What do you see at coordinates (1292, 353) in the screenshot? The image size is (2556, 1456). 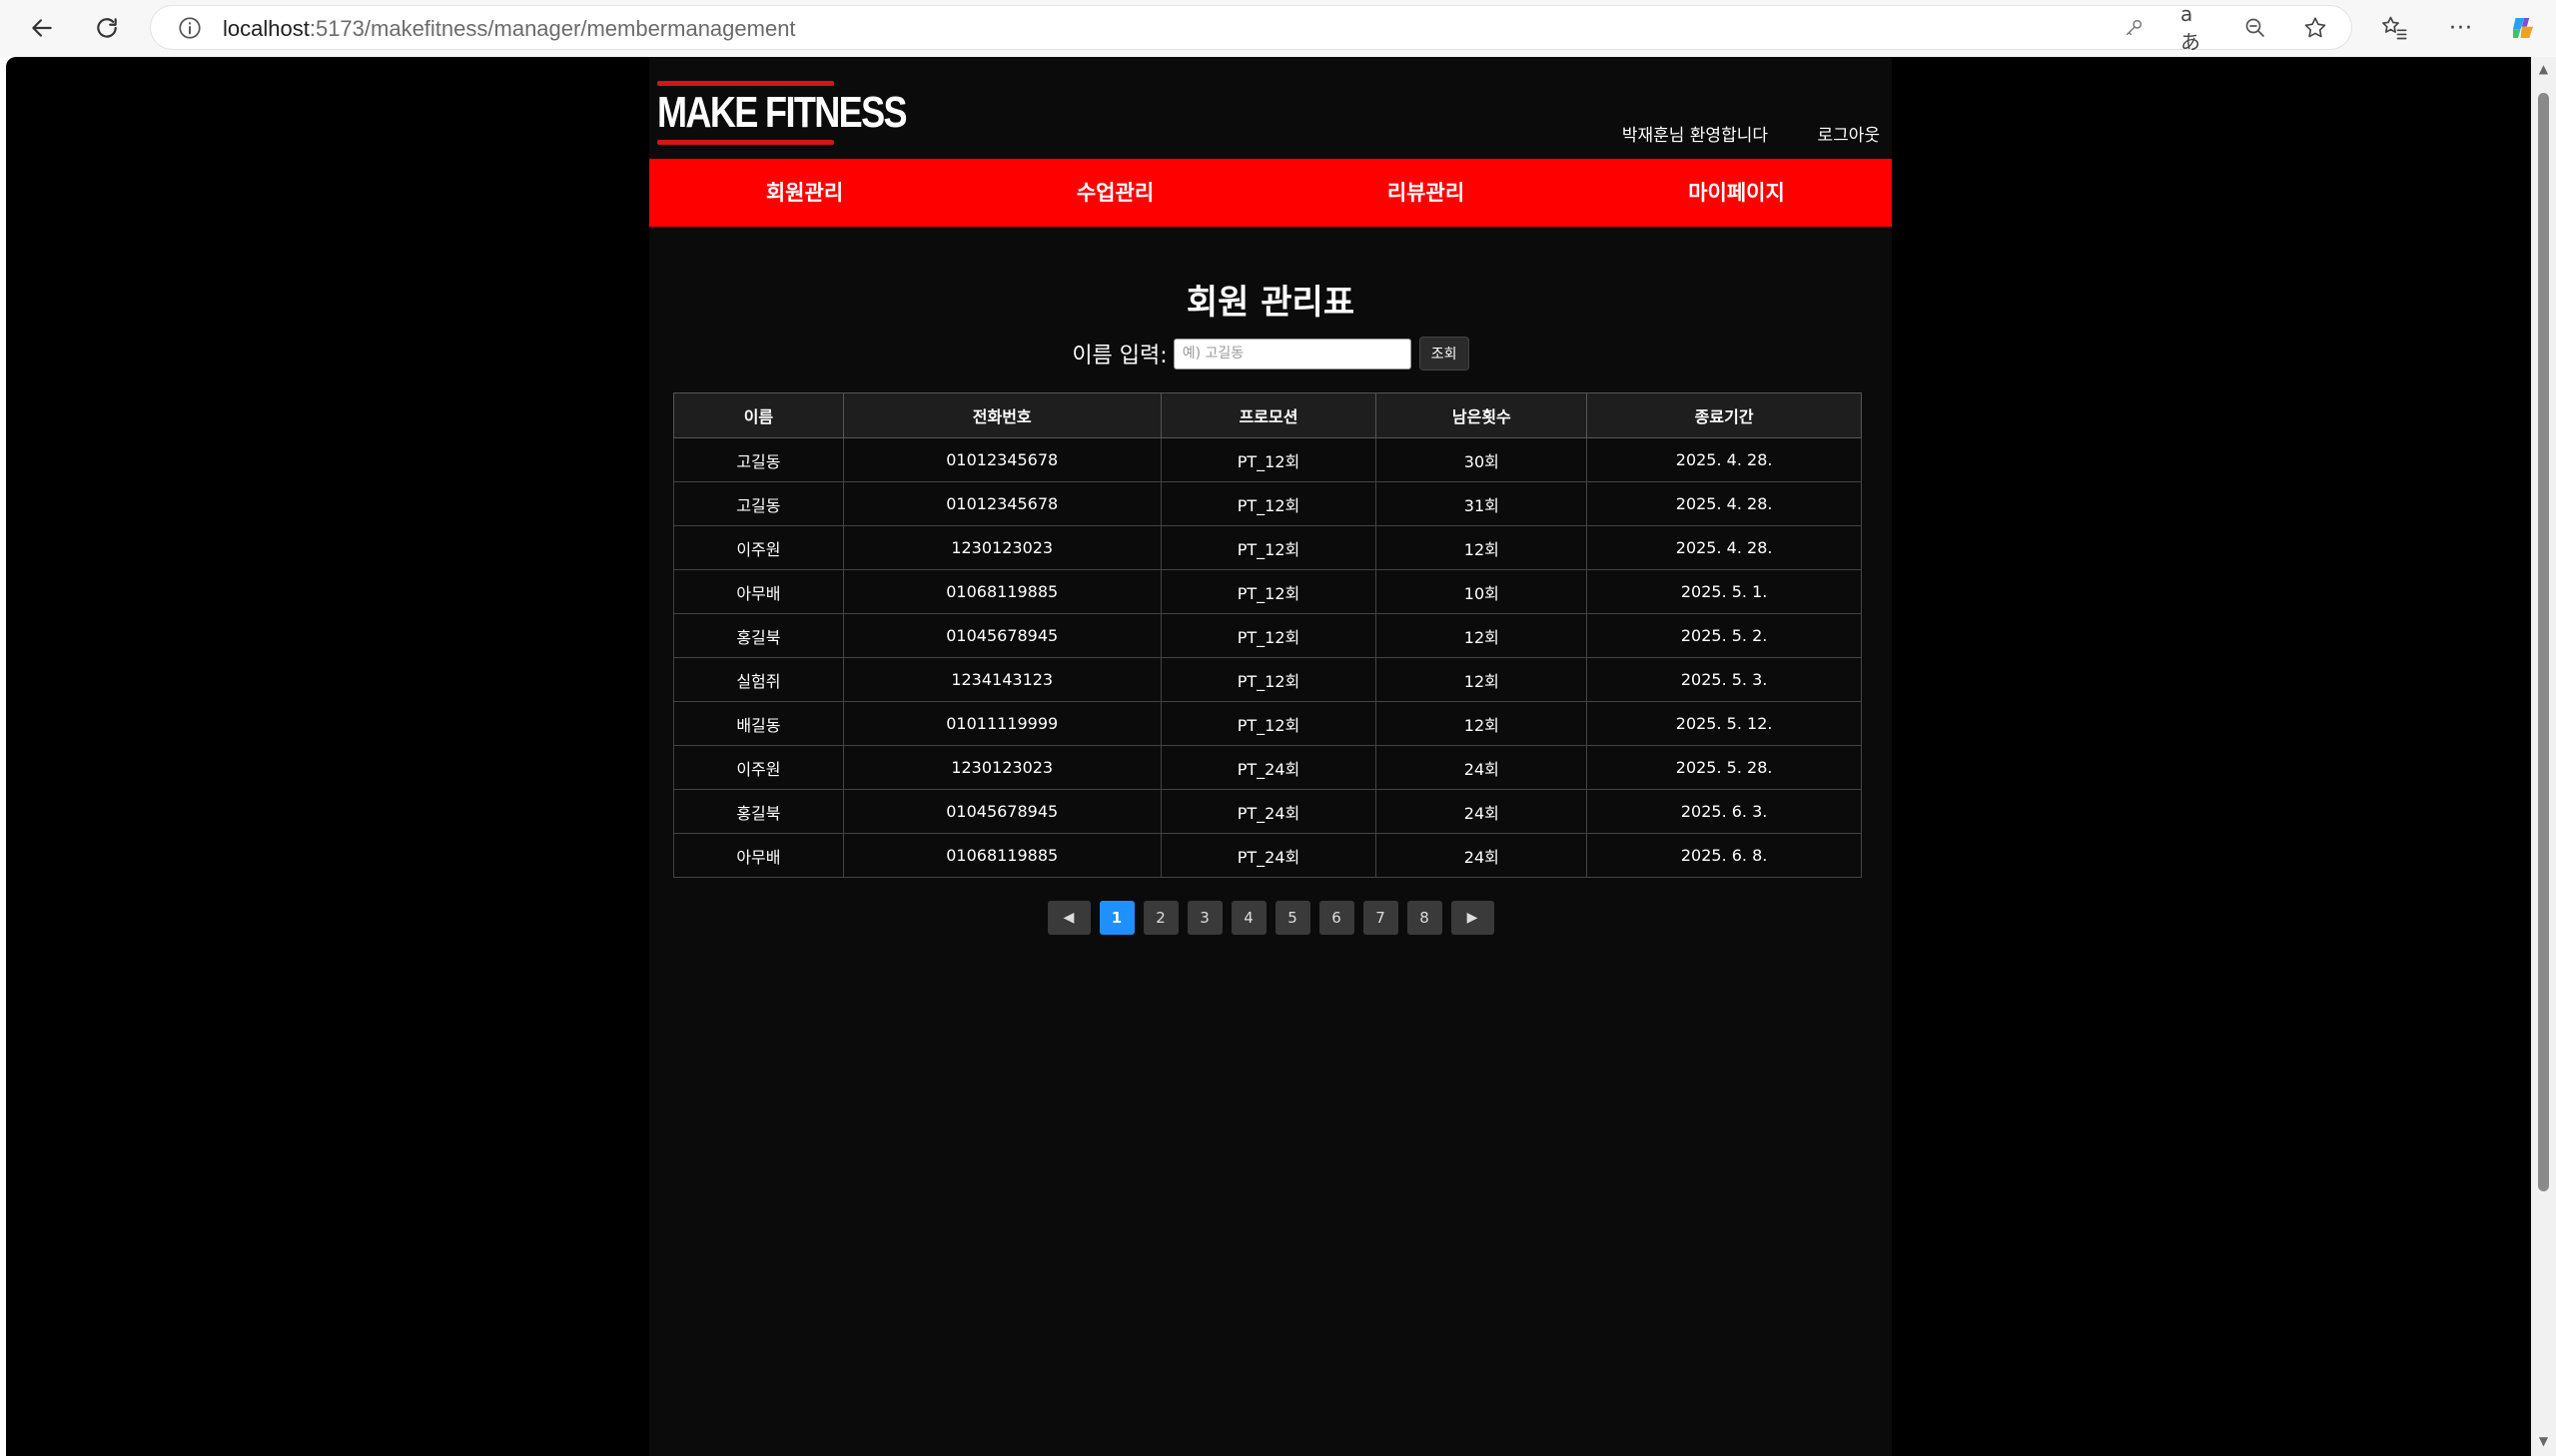 I see `name-search-input` at bounding box center [1292, 353].